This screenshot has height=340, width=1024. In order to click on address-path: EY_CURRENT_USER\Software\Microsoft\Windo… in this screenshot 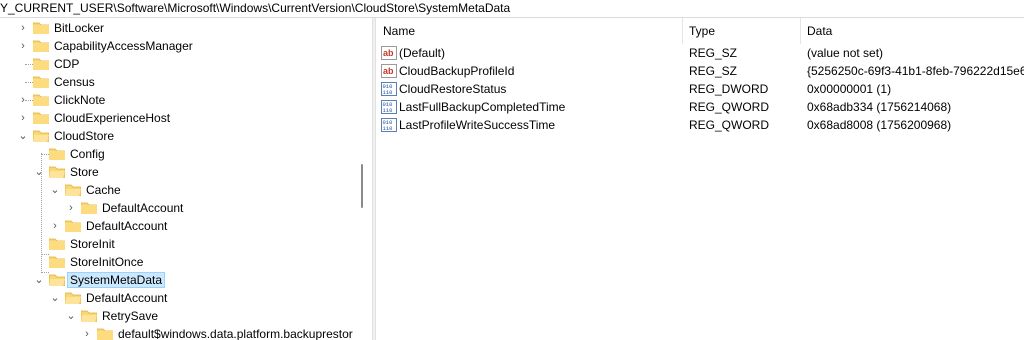, I will do `click(255, 8)`.